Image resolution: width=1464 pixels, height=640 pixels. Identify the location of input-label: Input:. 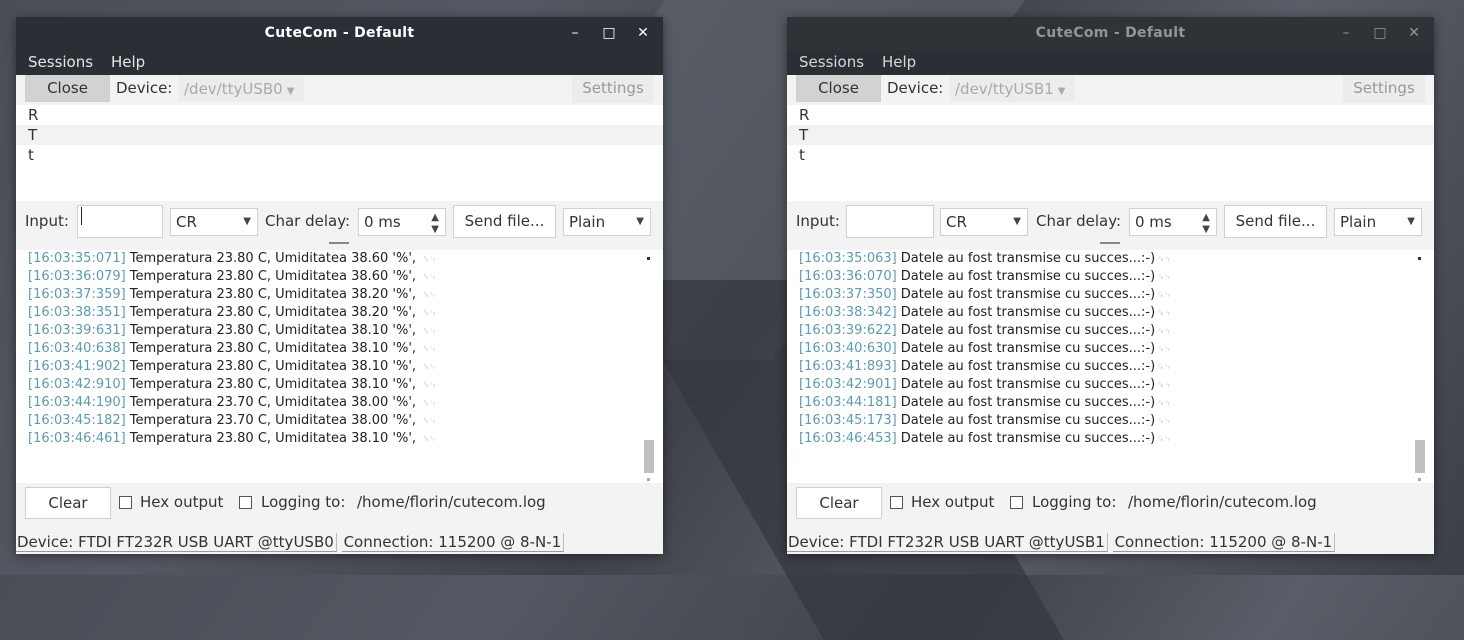
(818, 221).